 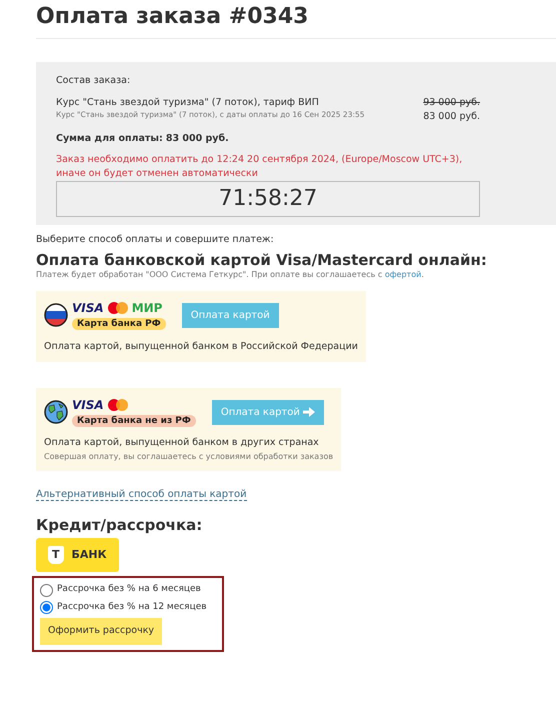 I want to click on terms-note: Совершая оплату, вы соглашаетесь с условиями обработки заказов, so click(x=189, y=456).